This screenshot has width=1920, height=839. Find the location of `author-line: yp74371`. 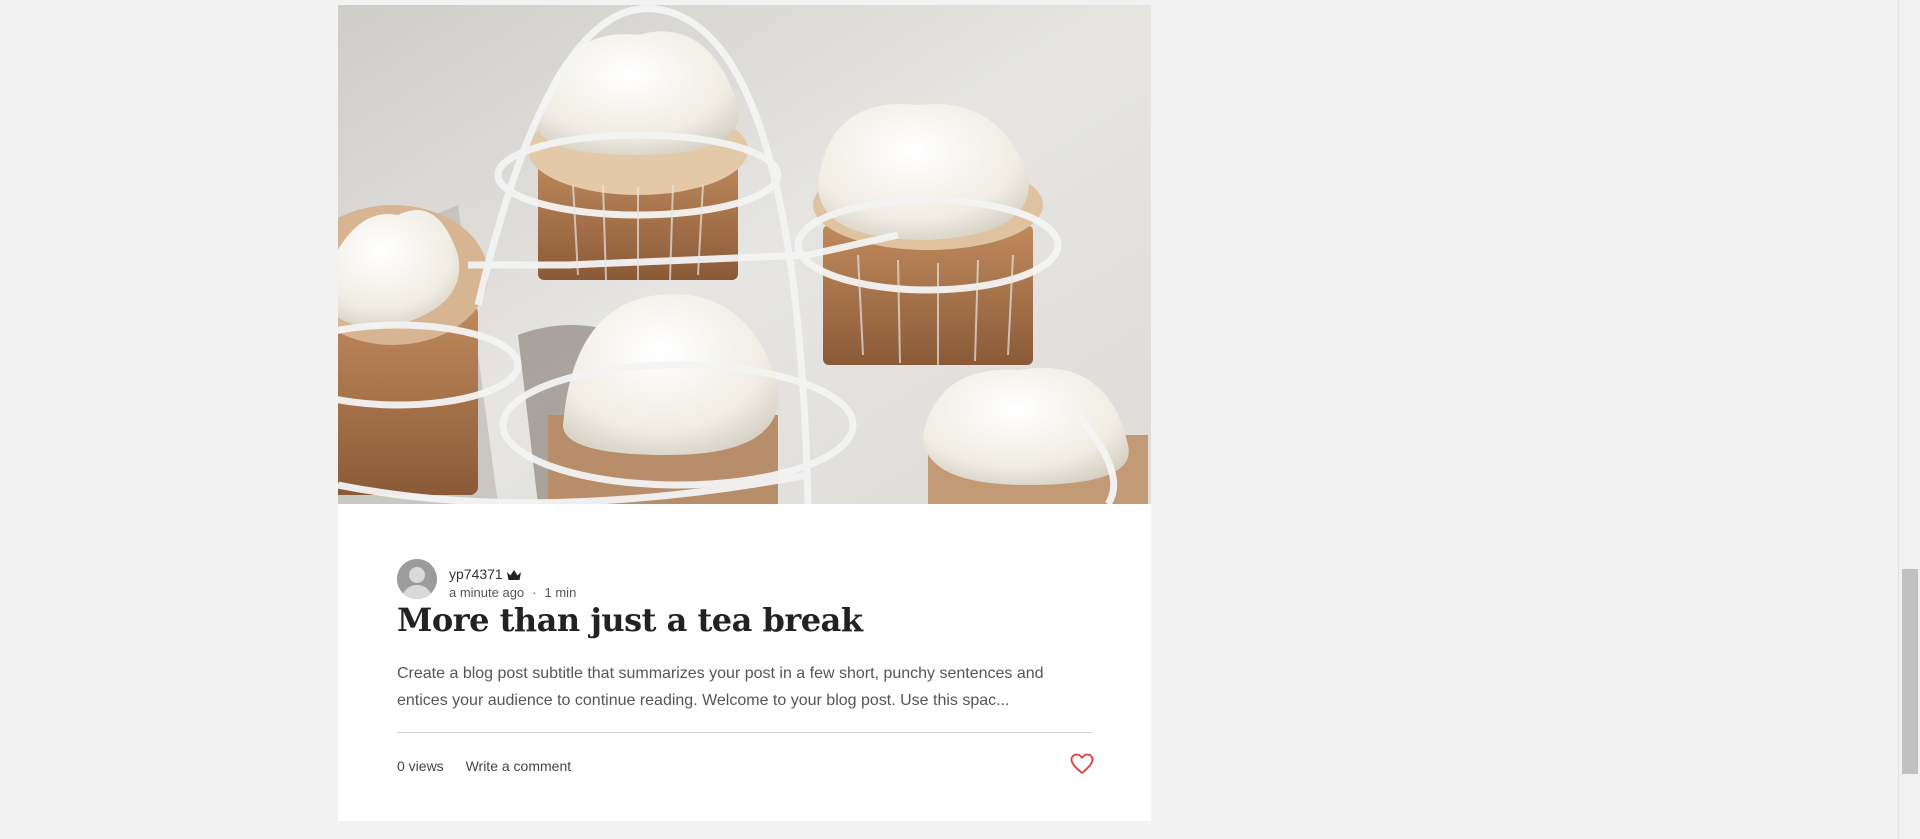

author-line: yp74371 is located at coordinates (512, 574).